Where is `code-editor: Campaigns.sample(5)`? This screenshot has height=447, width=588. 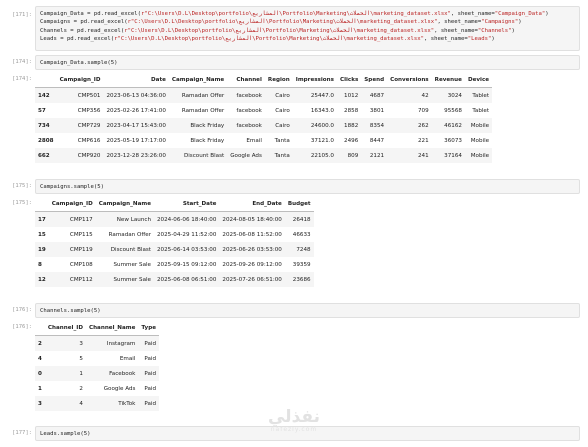
code-editor: Campaigns.sample(5) is located at coordinates (307, 186).